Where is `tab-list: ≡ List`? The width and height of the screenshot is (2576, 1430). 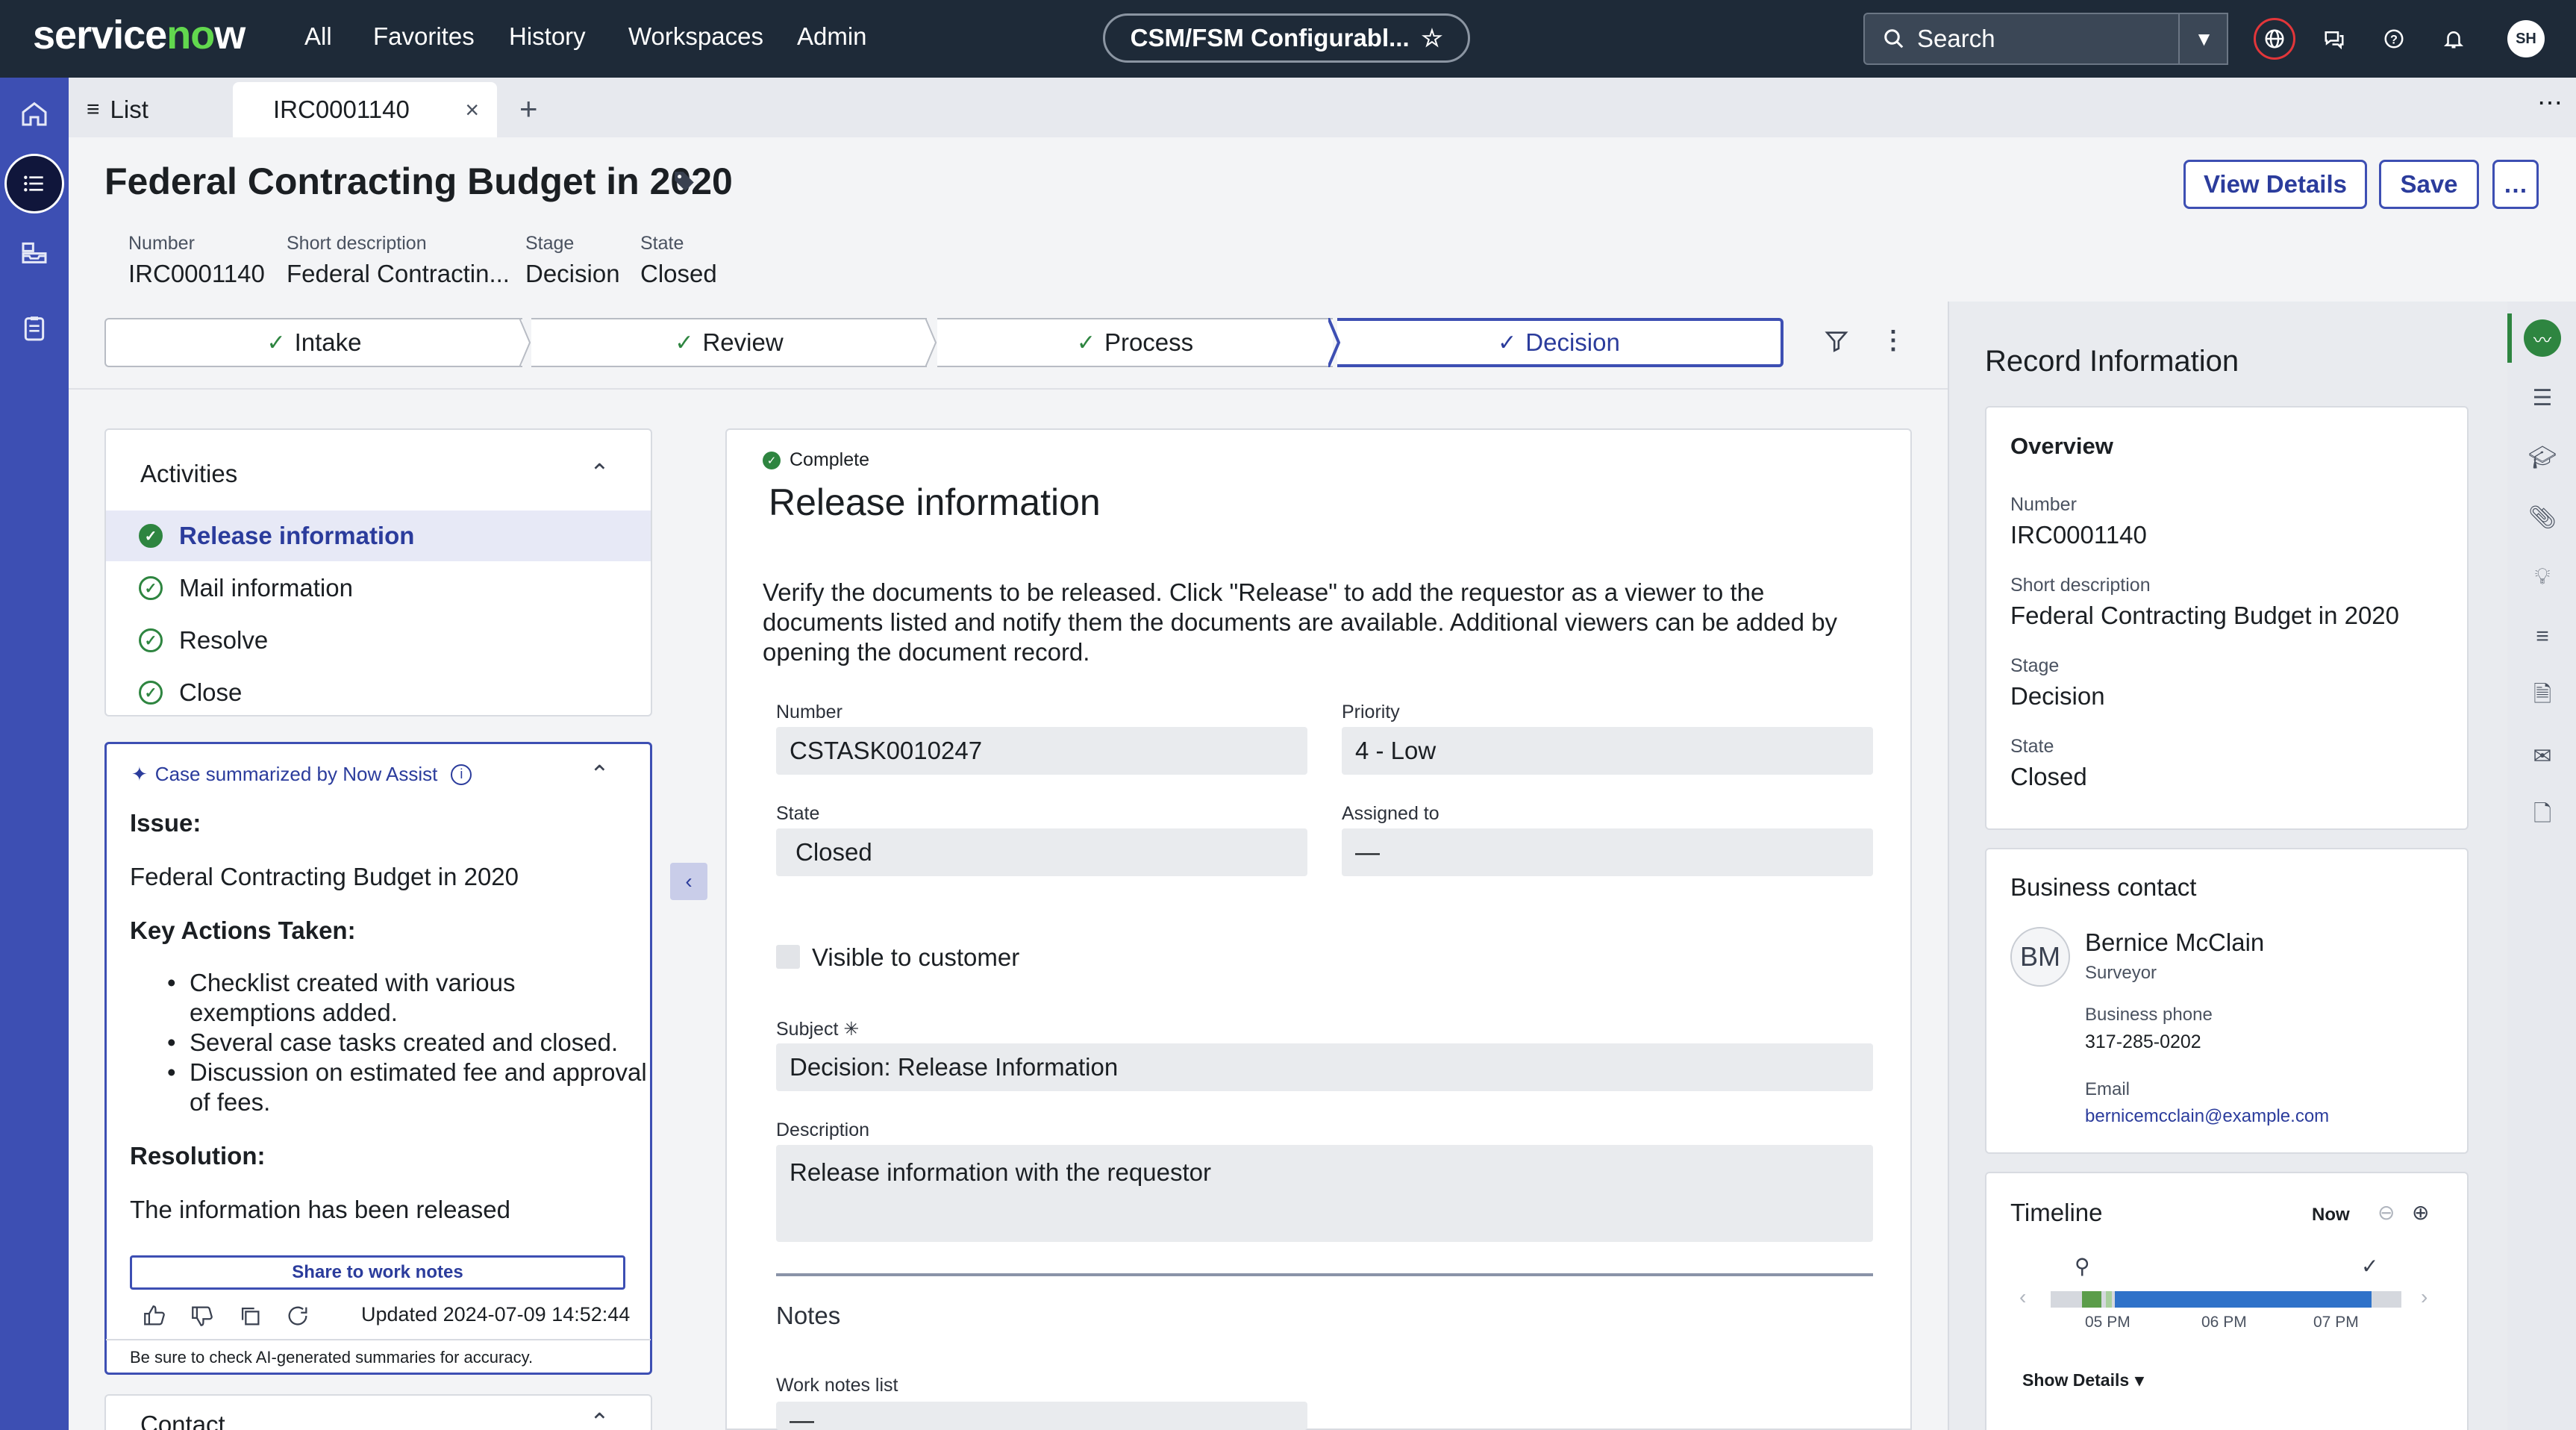
tab-list: ≡ List is located at coordinates (147, 110).